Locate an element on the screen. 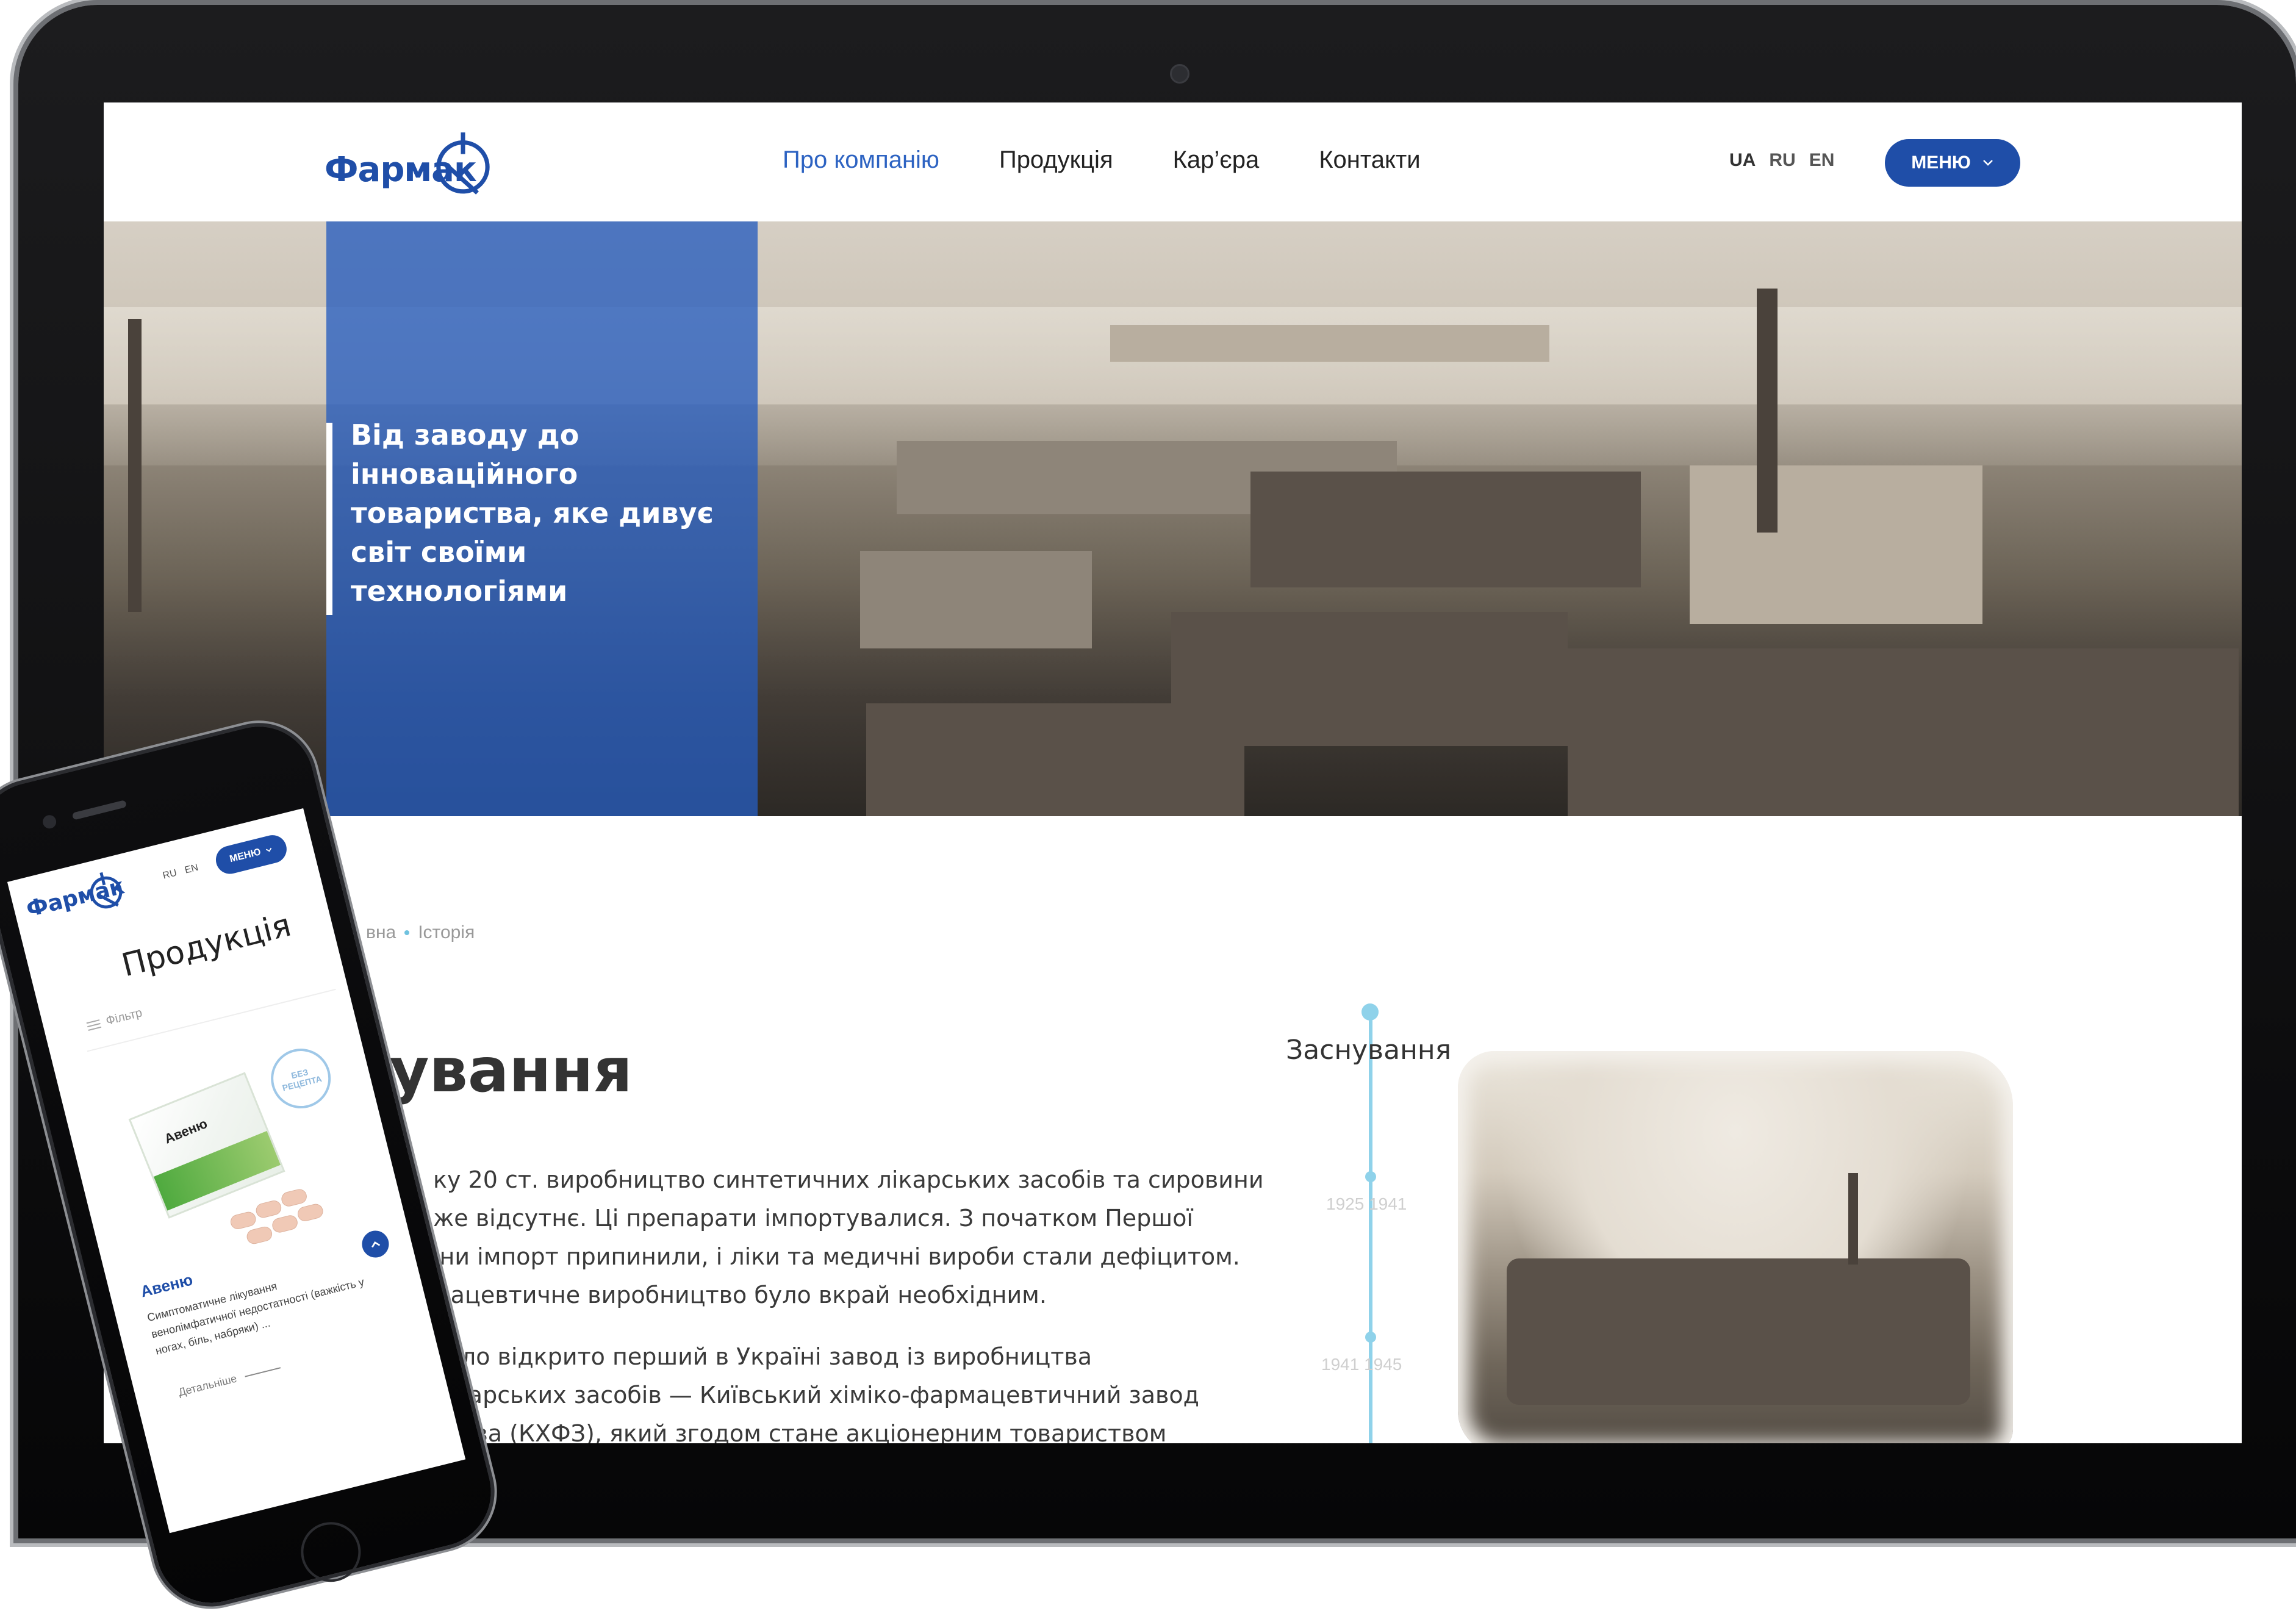 The height and width of the screenshot is (1622, 2296). main-nav: Про компанію Продукція Кар’єра Контакти is located at coordinates (1131, 160).